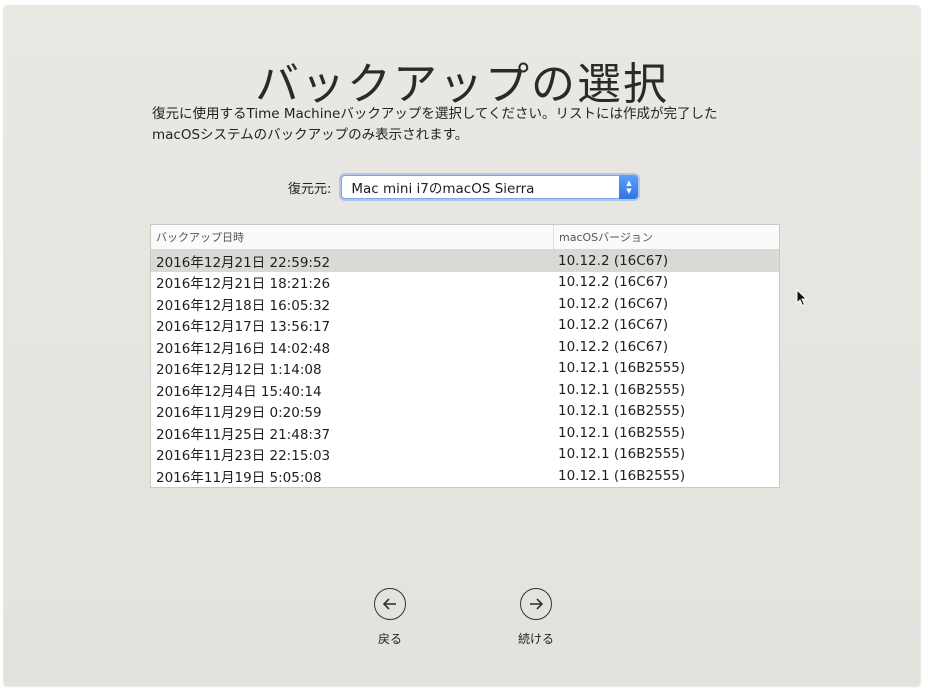 This screenshot has width=925, height=691. What do you see at coordinates (629, 187) in the screenshot?
I see `chevron-up-down-icon: ▲ ▼` at bounding box center [629, 187].